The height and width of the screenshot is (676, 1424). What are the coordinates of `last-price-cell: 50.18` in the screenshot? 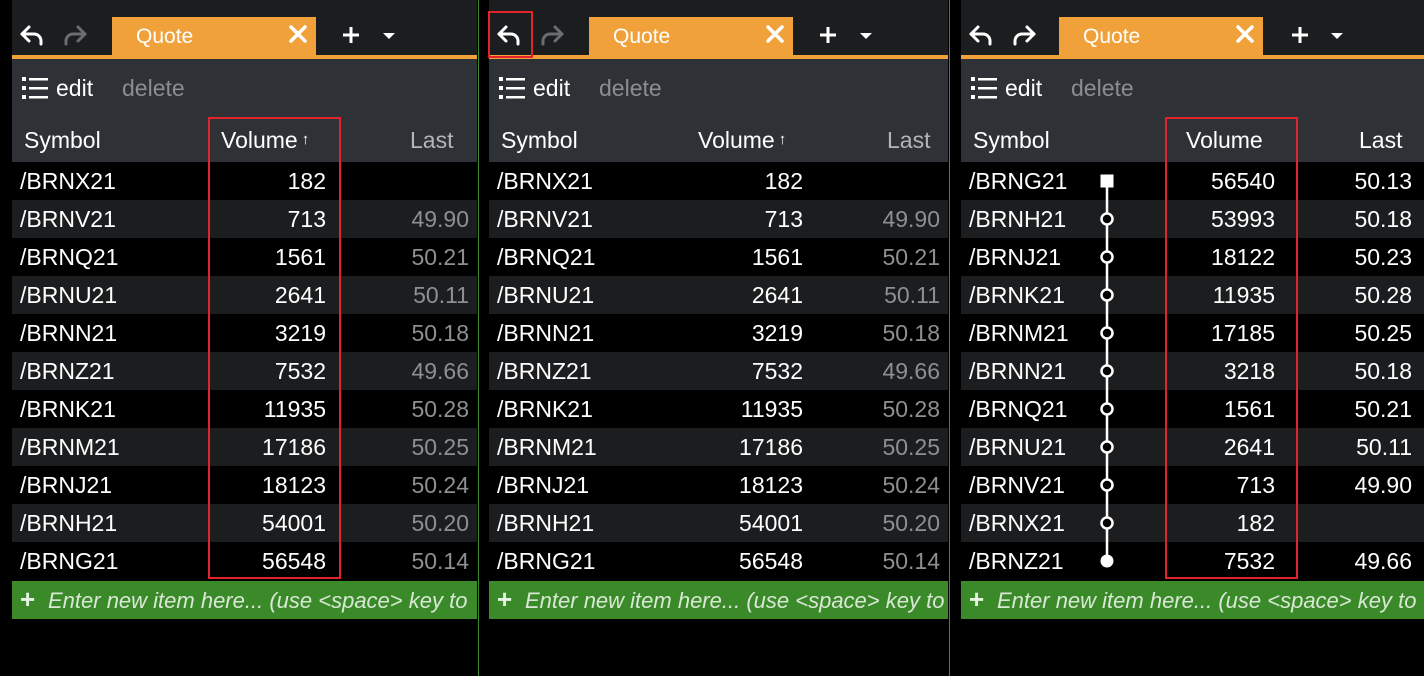 It's located at (440, 333).